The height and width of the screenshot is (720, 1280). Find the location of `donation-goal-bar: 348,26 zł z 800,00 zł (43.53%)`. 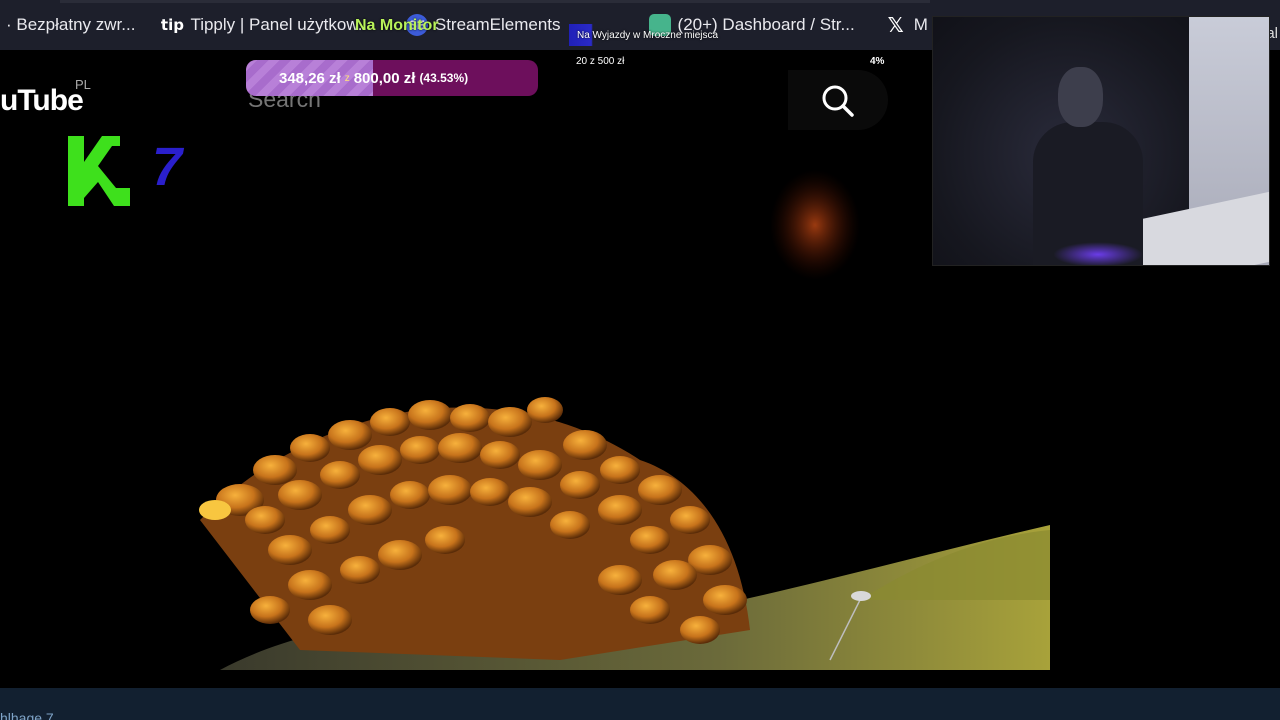

donation-goal-bar: 348,26 zł z 800,00 zł (43.53%) is located at coordinates (392, 78).